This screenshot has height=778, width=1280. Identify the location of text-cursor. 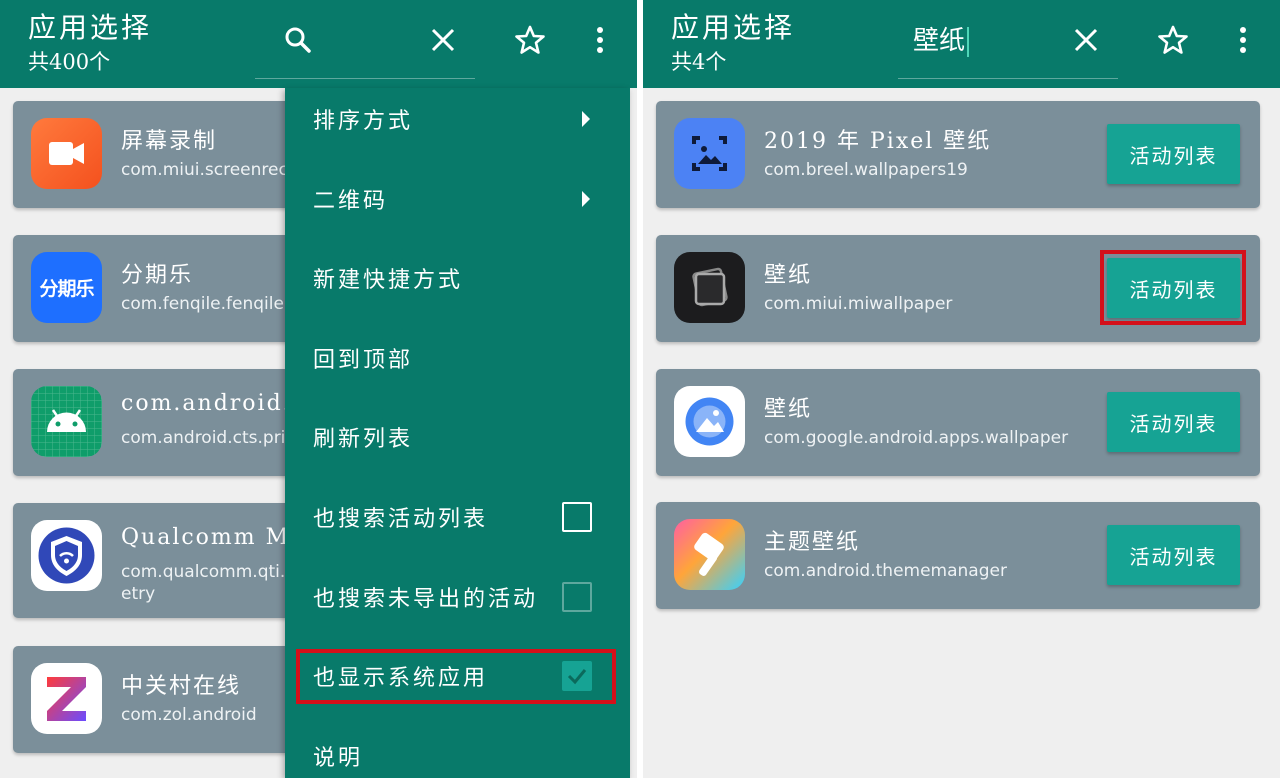
(968, 42).